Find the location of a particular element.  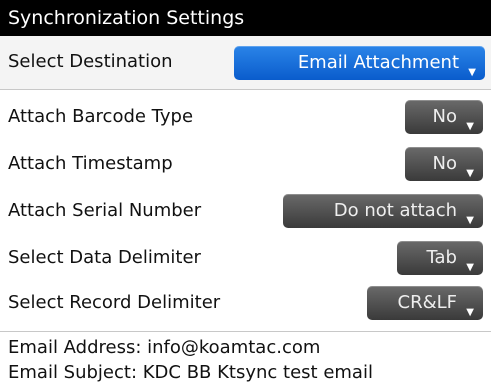

attach-barcode-type-dropdown: No ▼ is located at coordinates (444, 117).